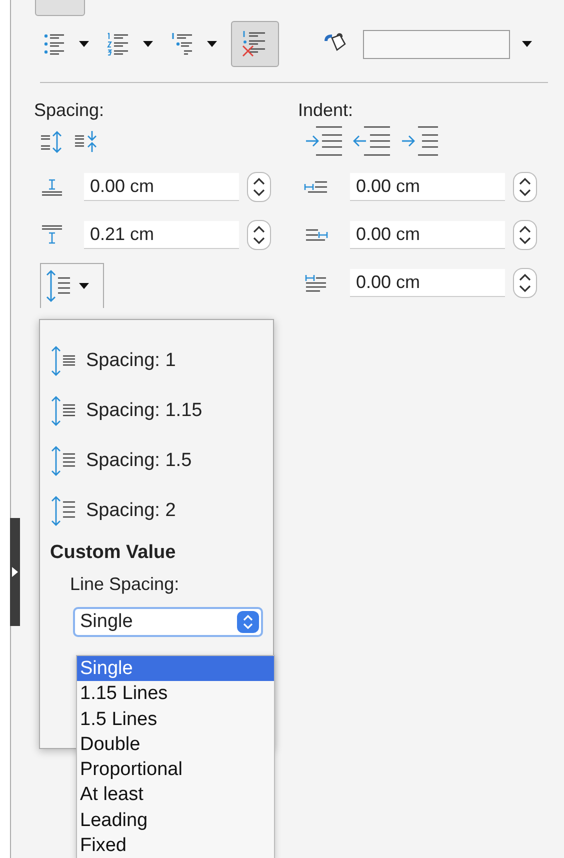 Image resolution: width=564 pixels, height=858 pixels. Describe the element at coordinates (144, 411) in the screenshot. I see `menu-item-label: Spacing: 1.15` at that location.